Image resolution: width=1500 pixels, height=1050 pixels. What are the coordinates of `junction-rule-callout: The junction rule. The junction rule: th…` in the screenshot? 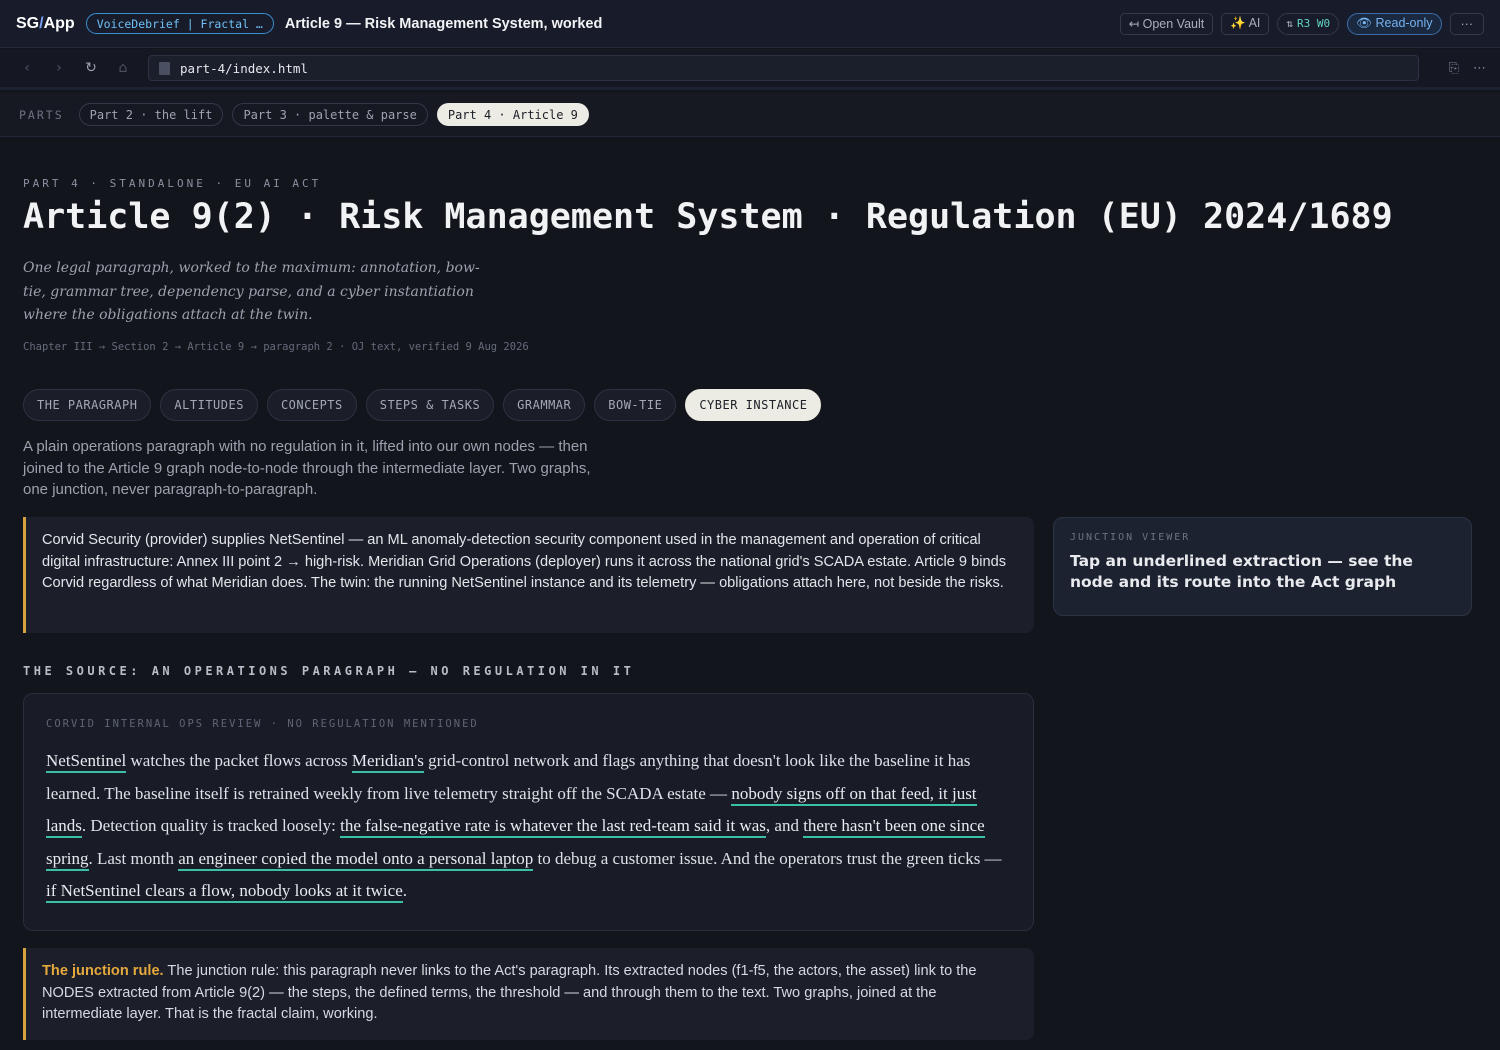 It's located at (528, 994).